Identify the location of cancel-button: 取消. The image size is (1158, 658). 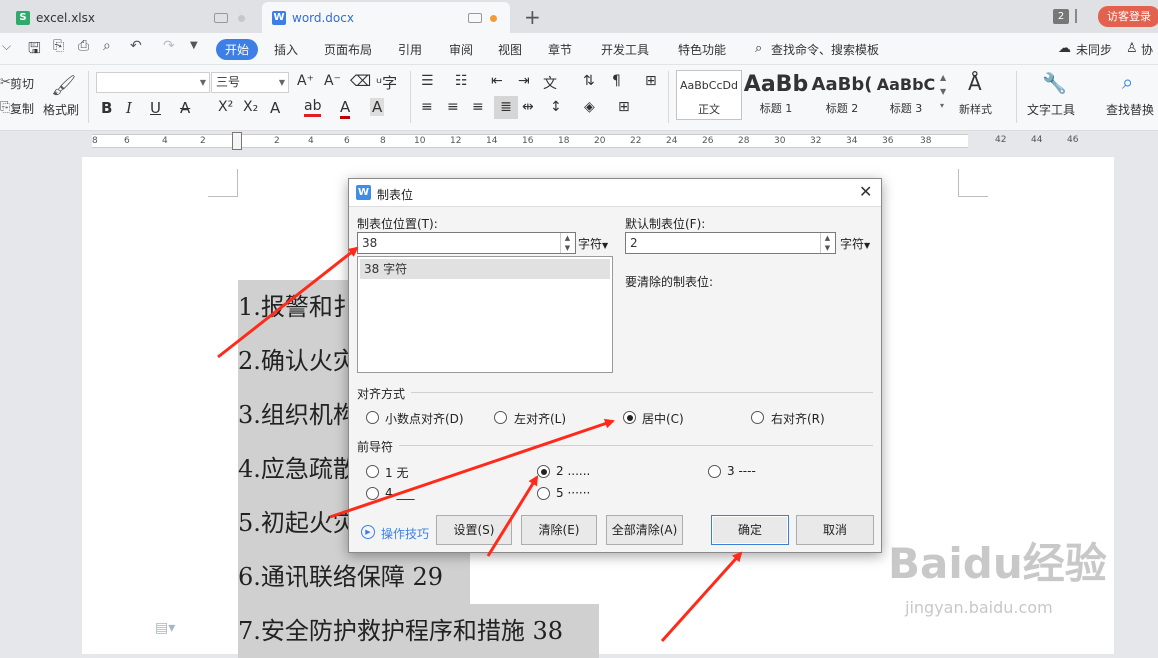
(835, 530).